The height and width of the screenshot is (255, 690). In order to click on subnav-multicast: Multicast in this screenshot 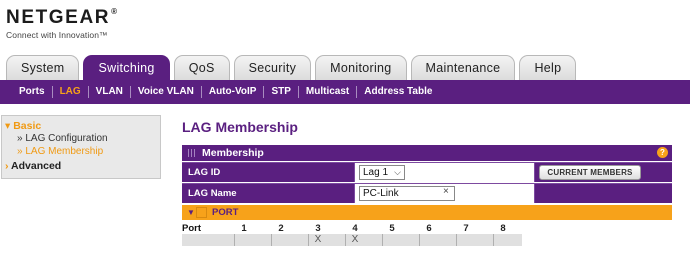, I will do `click(328, 92)`.